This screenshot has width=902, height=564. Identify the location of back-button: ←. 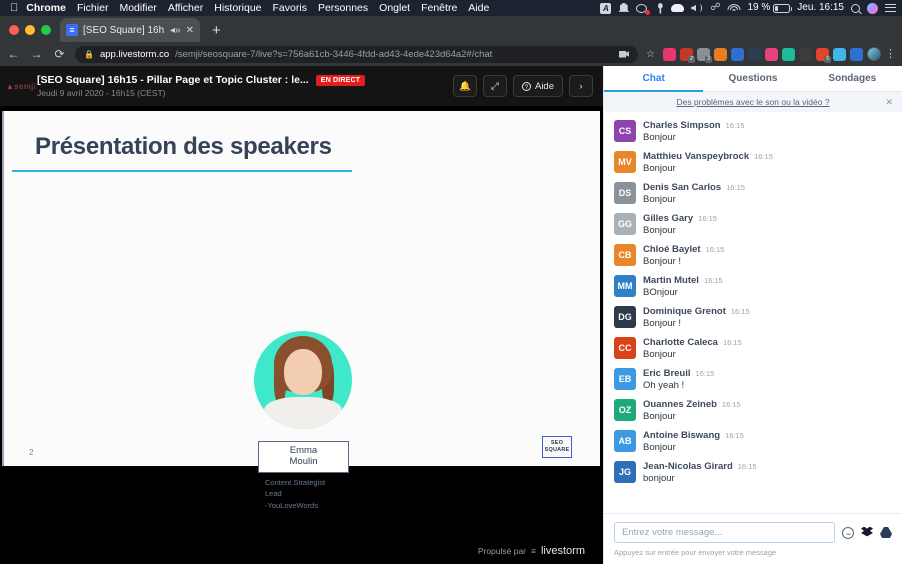
(13, 54).